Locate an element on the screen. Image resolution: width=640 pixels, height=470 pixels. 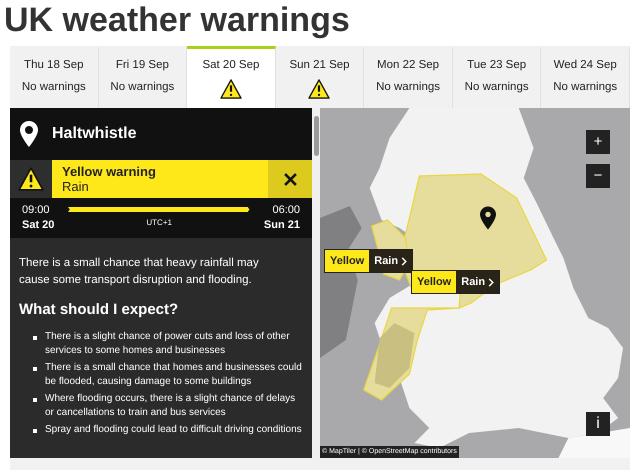
end-time: 06:00 is located at coordinates (286, 210).